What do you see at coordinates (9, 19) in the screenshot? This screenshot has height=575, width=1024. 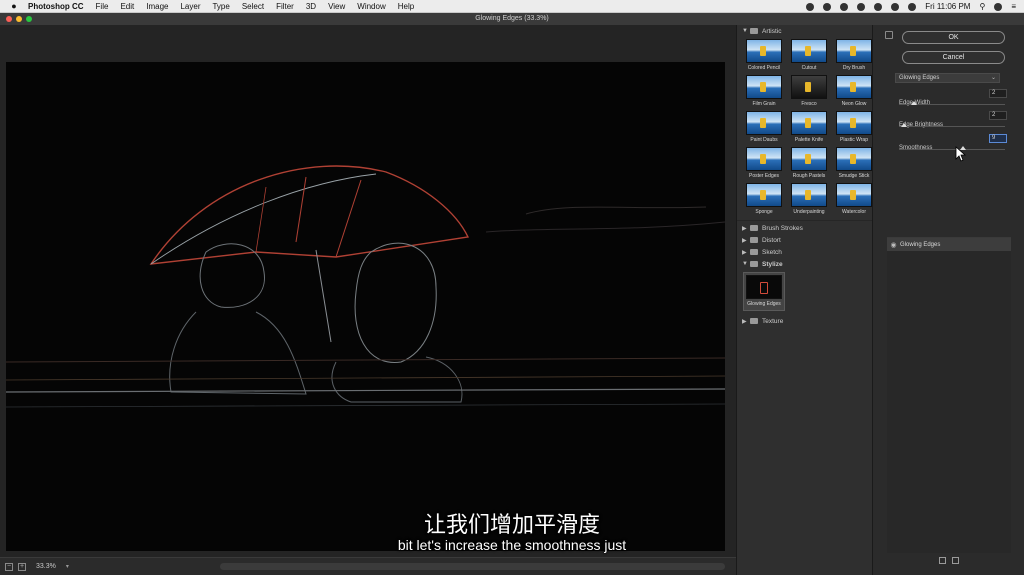 I see `close-window-button` at bounding box center [9, 19].